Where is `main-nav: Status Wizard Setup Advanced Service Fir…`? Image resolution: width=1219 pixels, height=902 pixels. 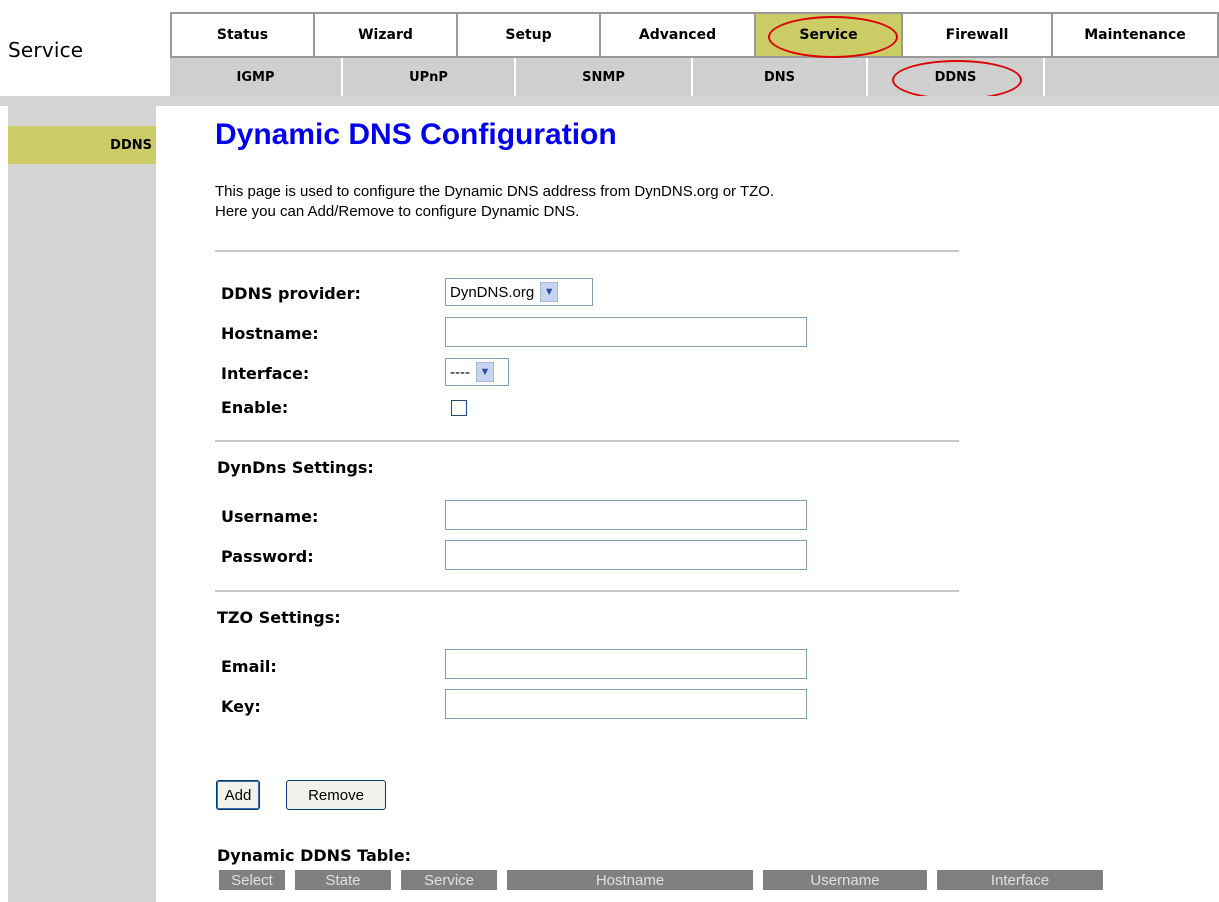 main-nav: Status Wizard Setup Advanced Service Fir… is located at coordinates (694, 35).